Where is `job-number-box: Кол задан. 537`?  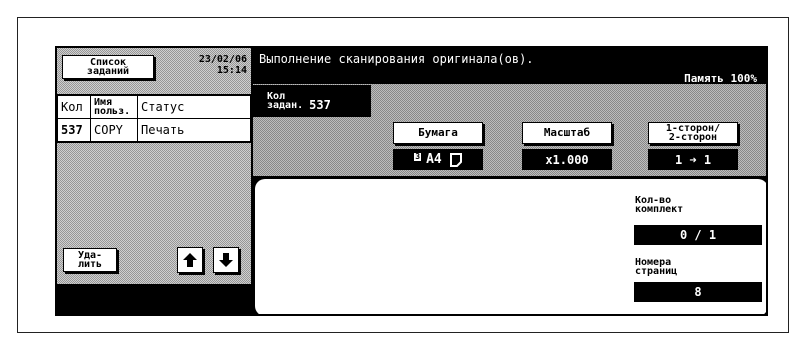 job-number-box: Кол задан. 537 is located at coordinates (312, 101).